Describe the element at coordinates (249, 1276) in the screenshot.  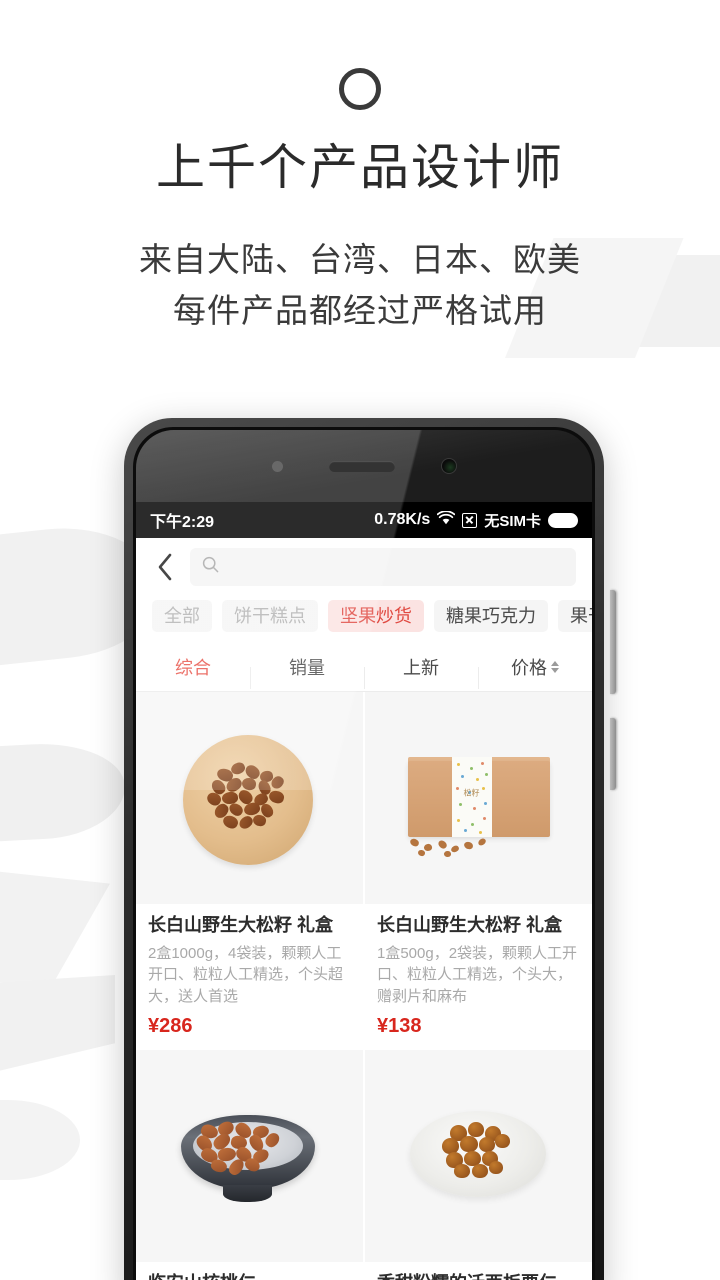
I see `product-title: 临安山核桃仁` at that location.